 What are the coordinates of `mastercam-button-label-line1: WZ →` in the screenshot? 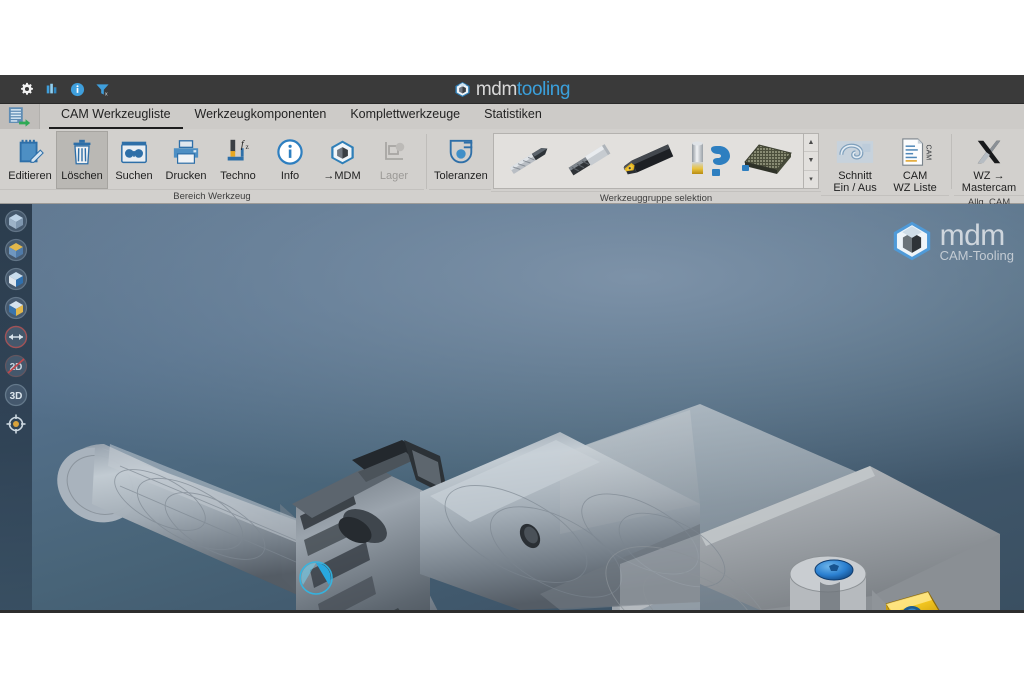 It's located at (989, 176).